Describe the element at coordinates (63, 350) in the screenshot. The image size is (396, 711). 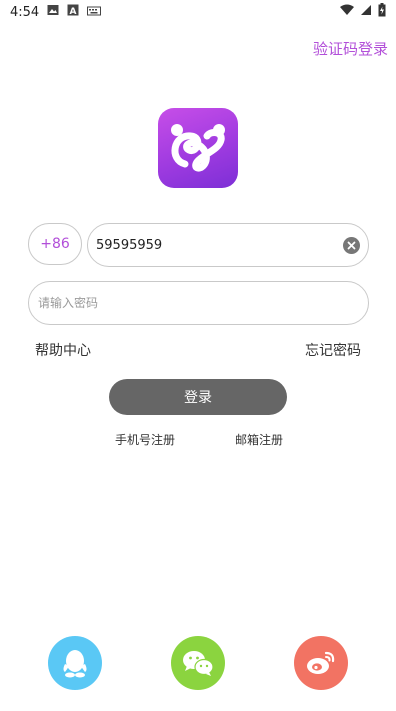
I see `help-center-link: 帮助中心` at that location.